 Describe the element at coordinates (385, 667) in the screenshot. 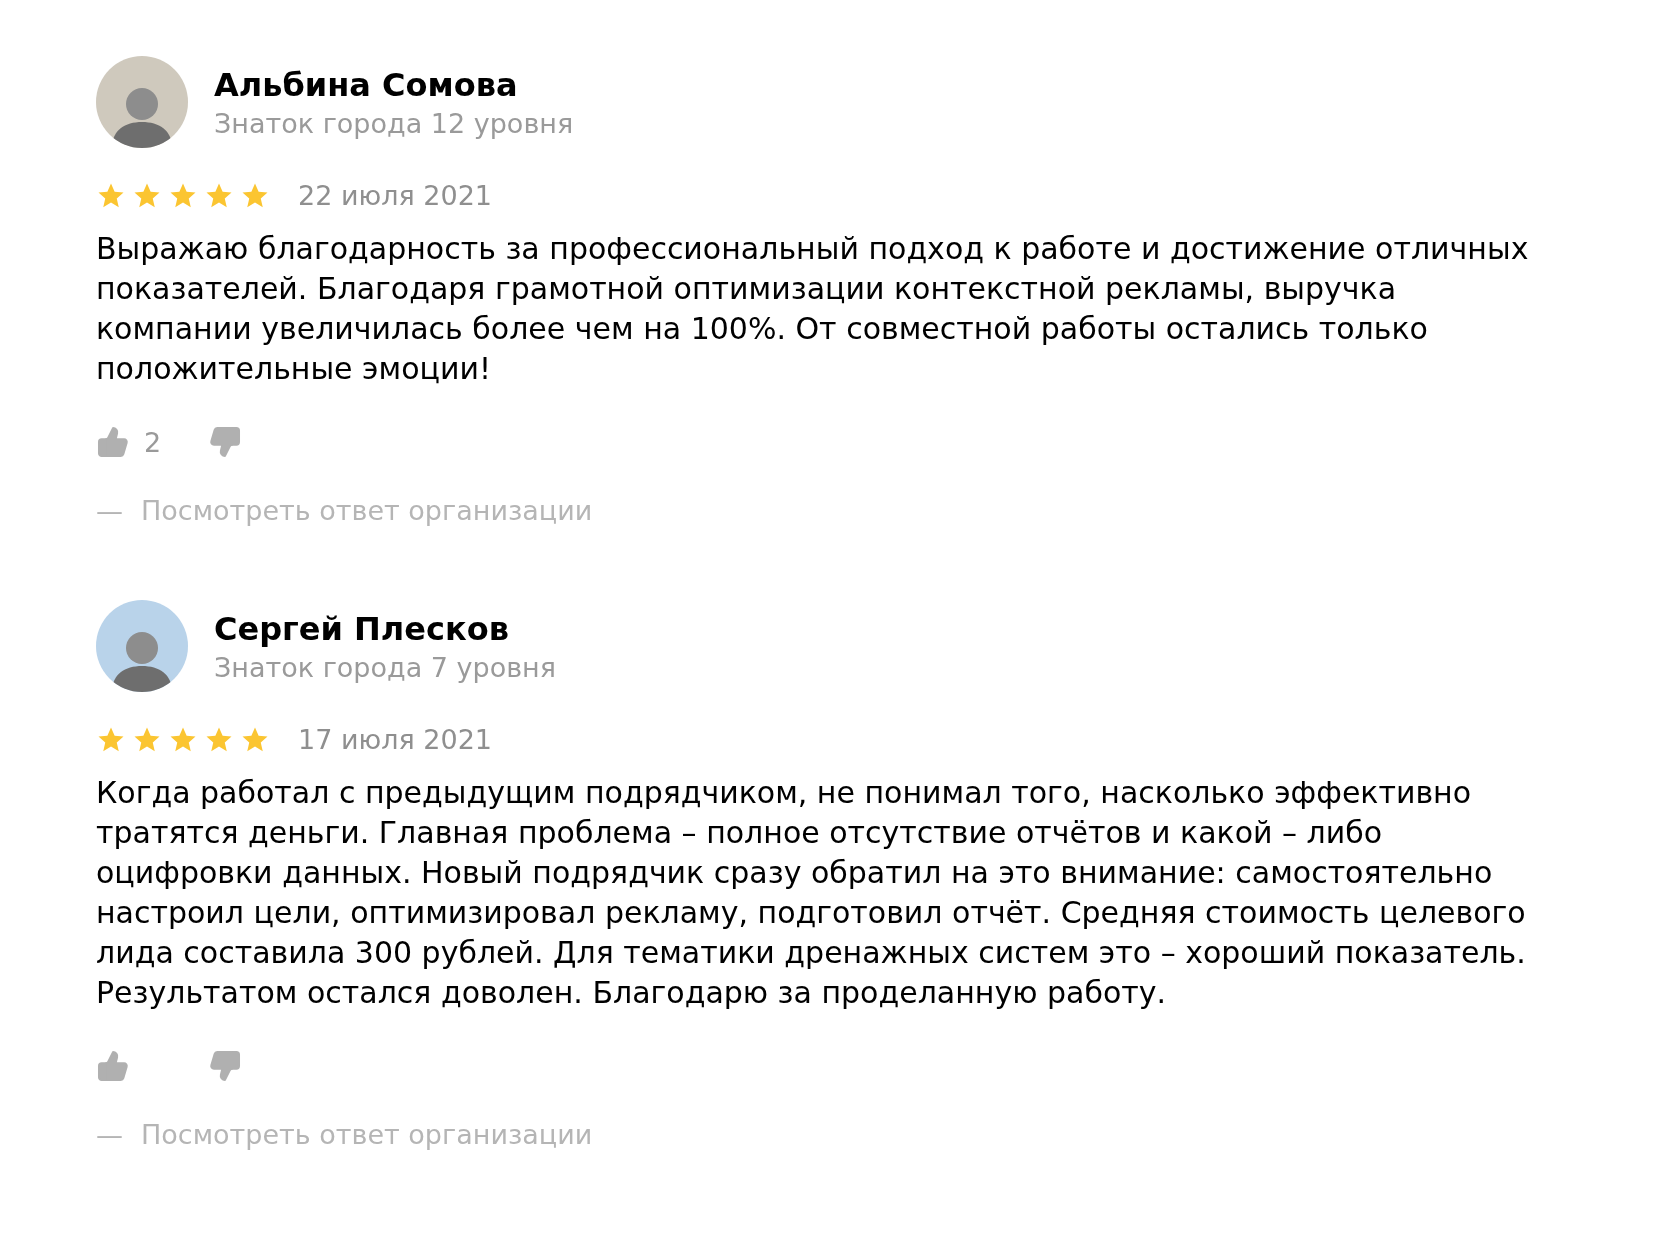

I see `reviewer-level: Знаток города 7 уровня` at that location.